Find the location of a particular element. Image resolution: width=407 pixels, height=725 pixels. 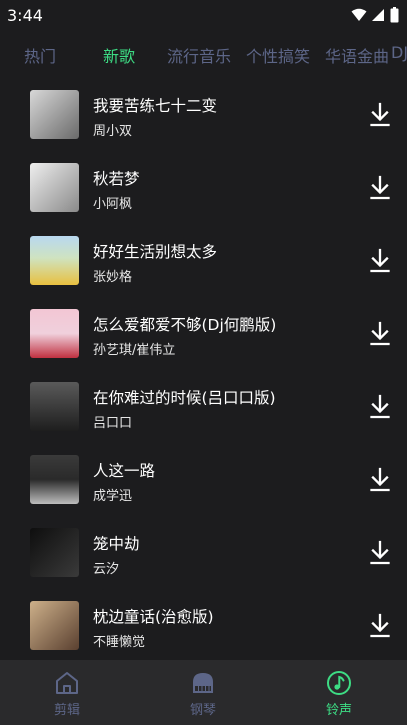

status-bar: 3:44 is located at coordinates (203, 15).